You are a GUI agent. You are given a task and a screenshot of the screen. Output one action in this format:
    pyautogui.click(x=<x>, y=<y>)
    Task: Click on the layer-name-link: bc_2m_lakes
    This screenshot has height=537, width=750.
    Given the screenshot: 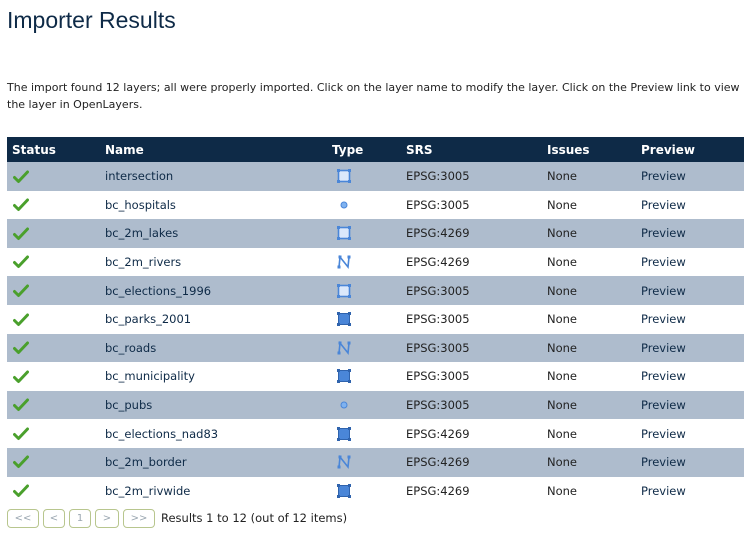 What is the action you would take?
    pyautogui.click(x=141, y=233)
    